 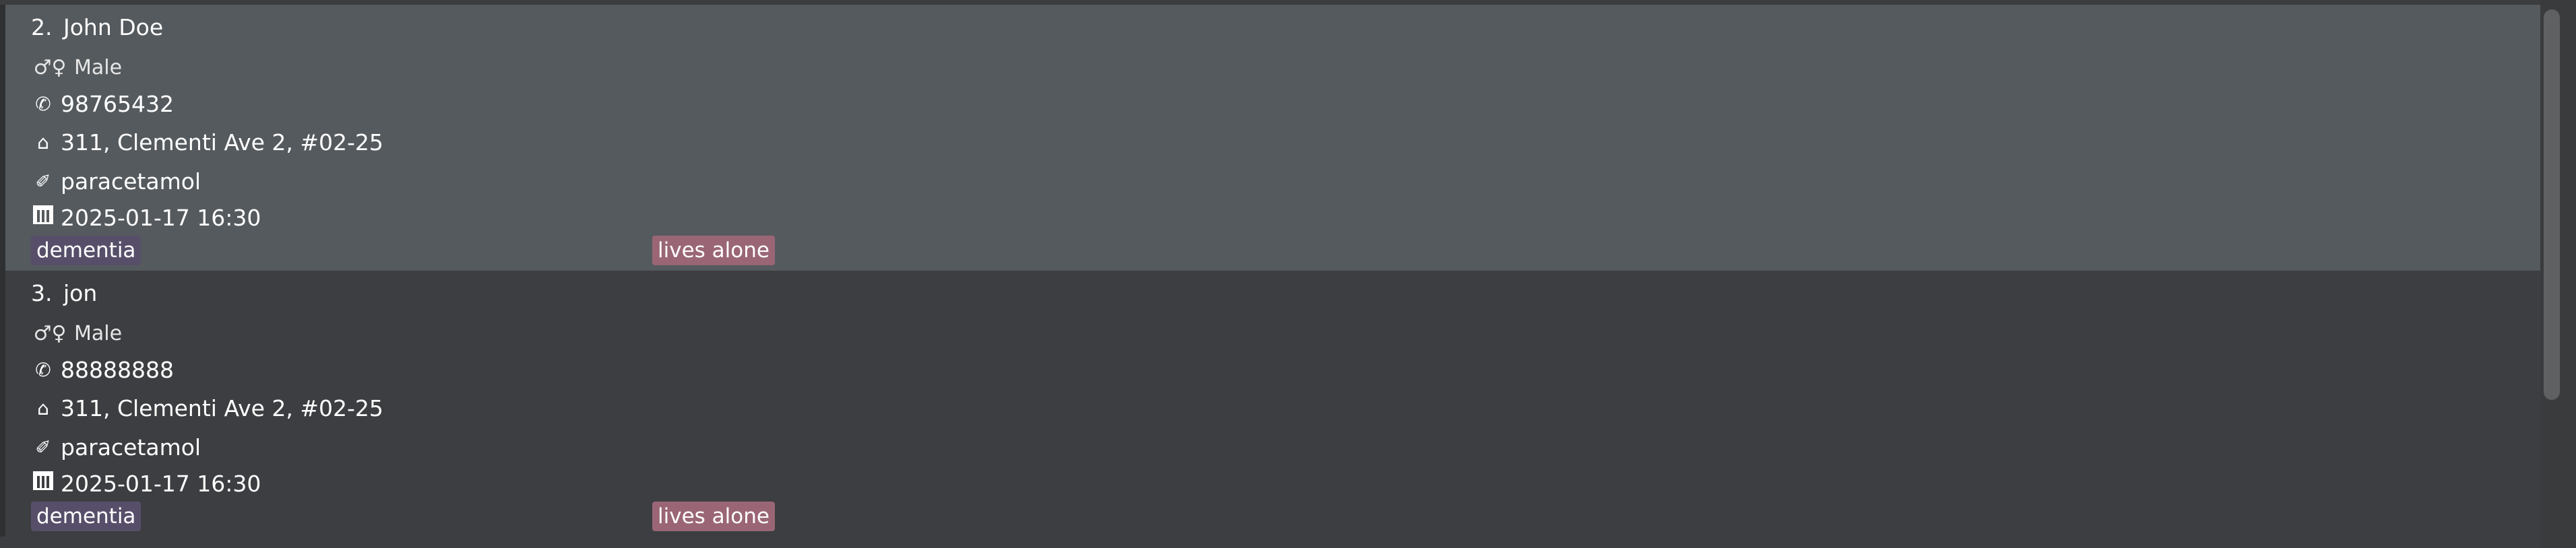 I want to click on person-index: 2., so click(x=42, y=27).